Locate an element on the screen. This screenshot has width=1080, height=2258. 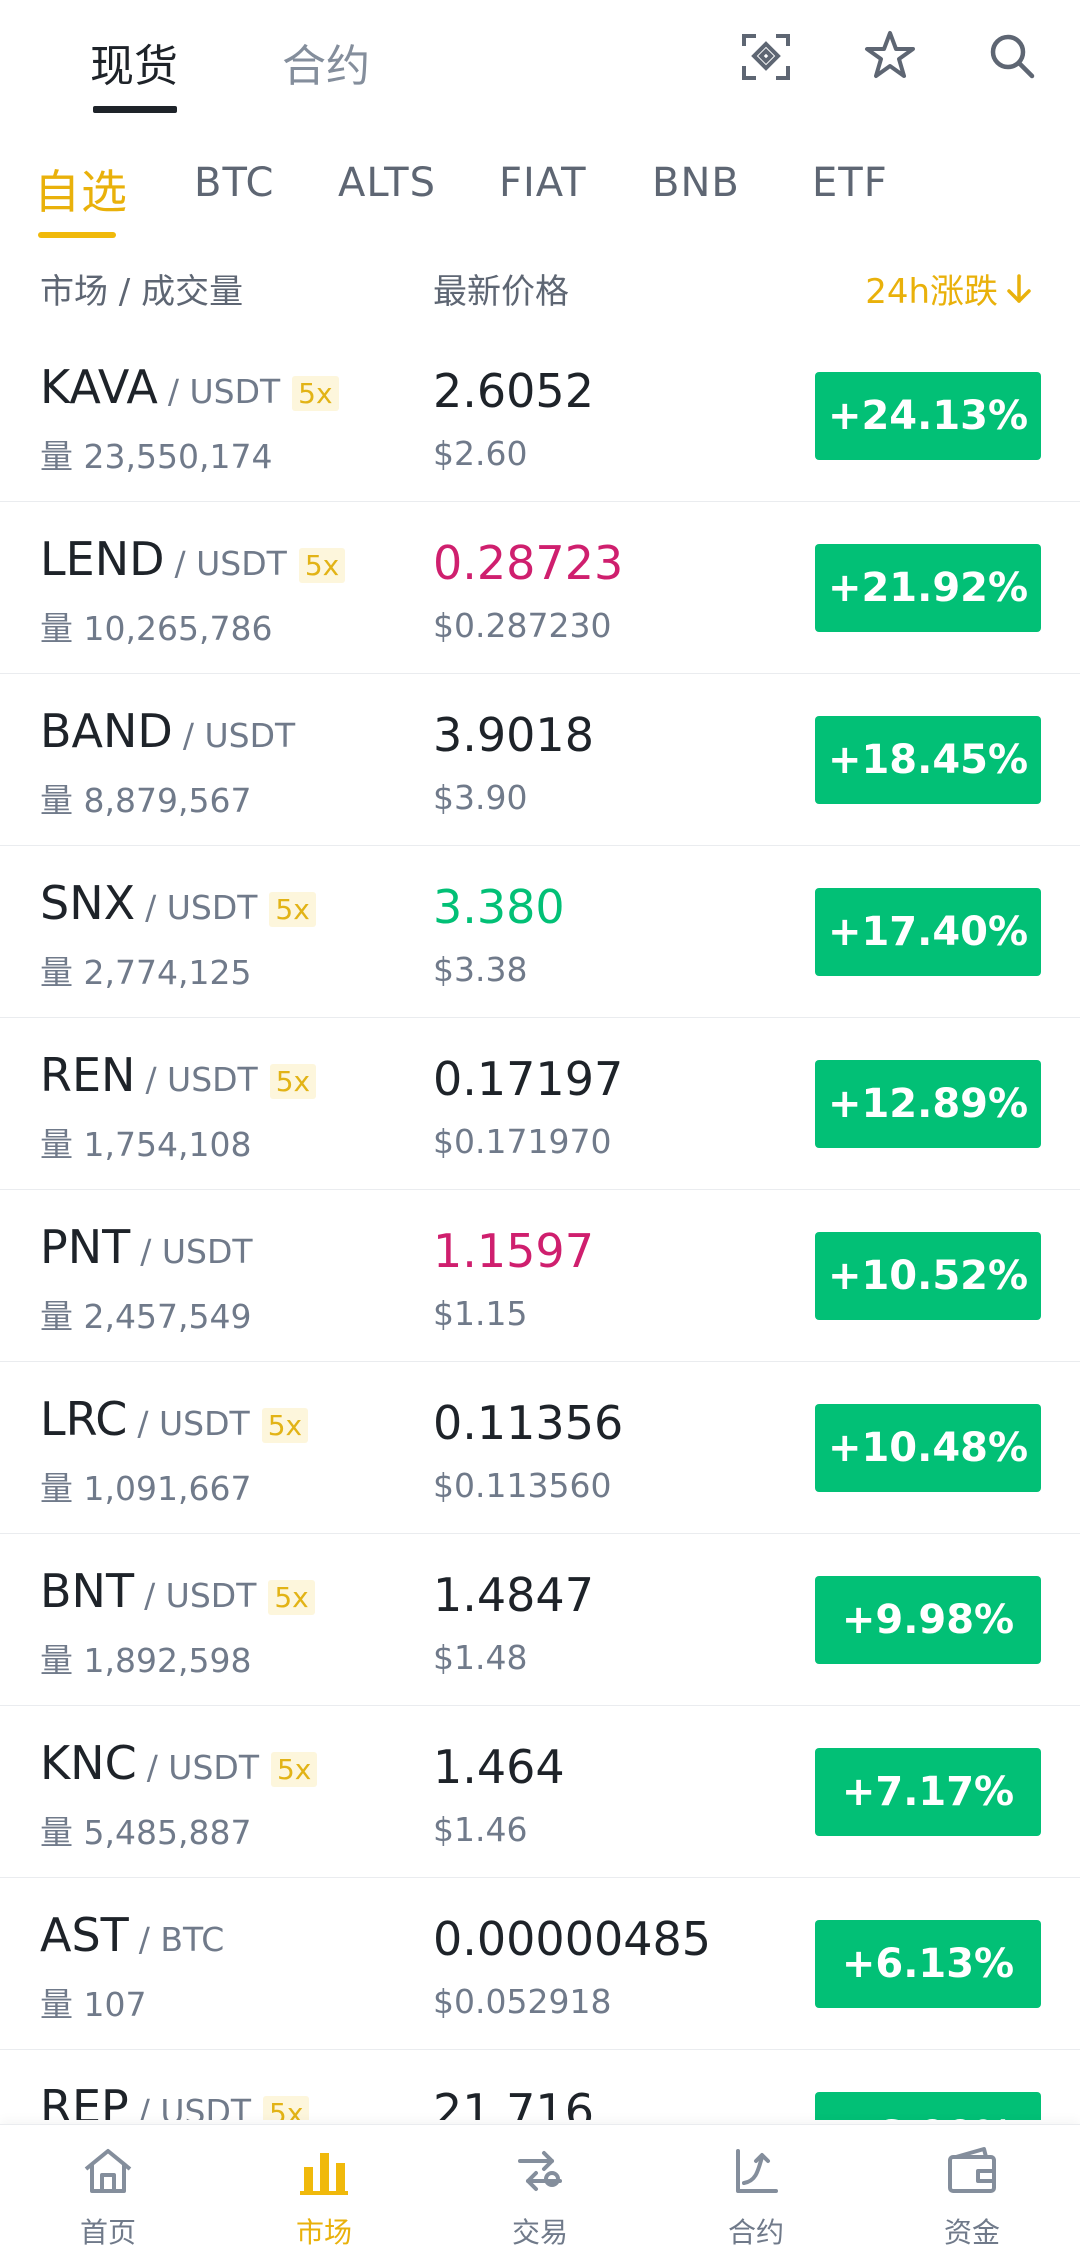
change-badge: +10.48% is located at coordinates (928, 1448).